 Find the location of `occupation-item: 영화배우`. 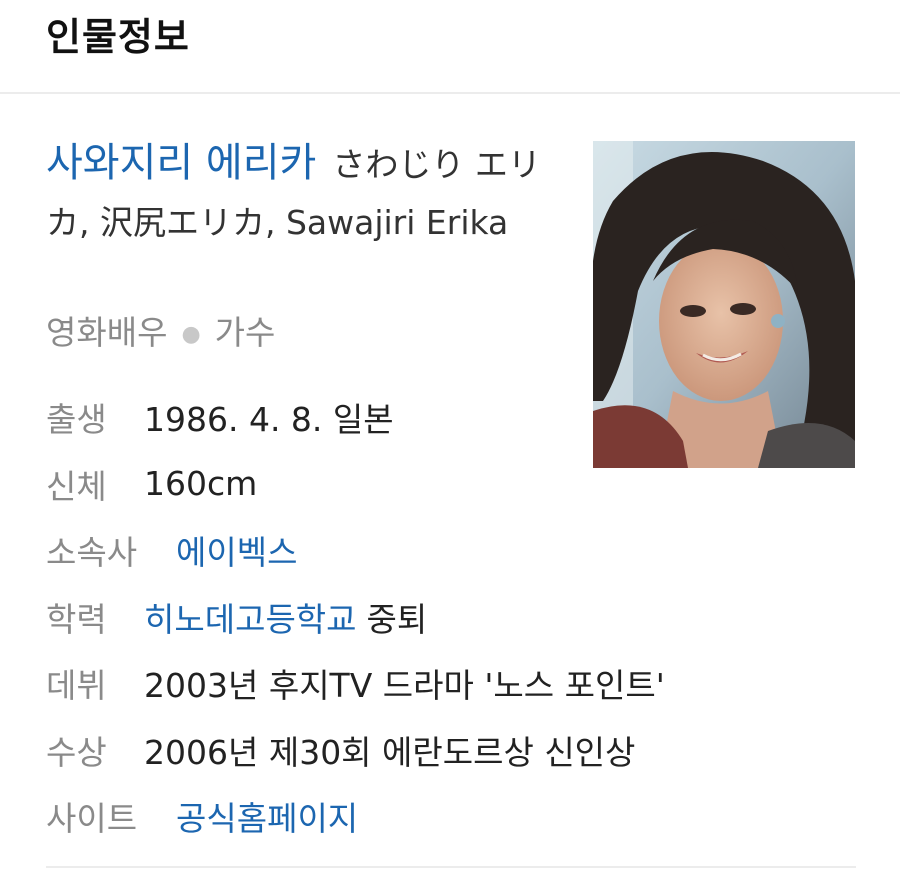

occupation-item: 영화배우 is located at coordinates (107, 332).